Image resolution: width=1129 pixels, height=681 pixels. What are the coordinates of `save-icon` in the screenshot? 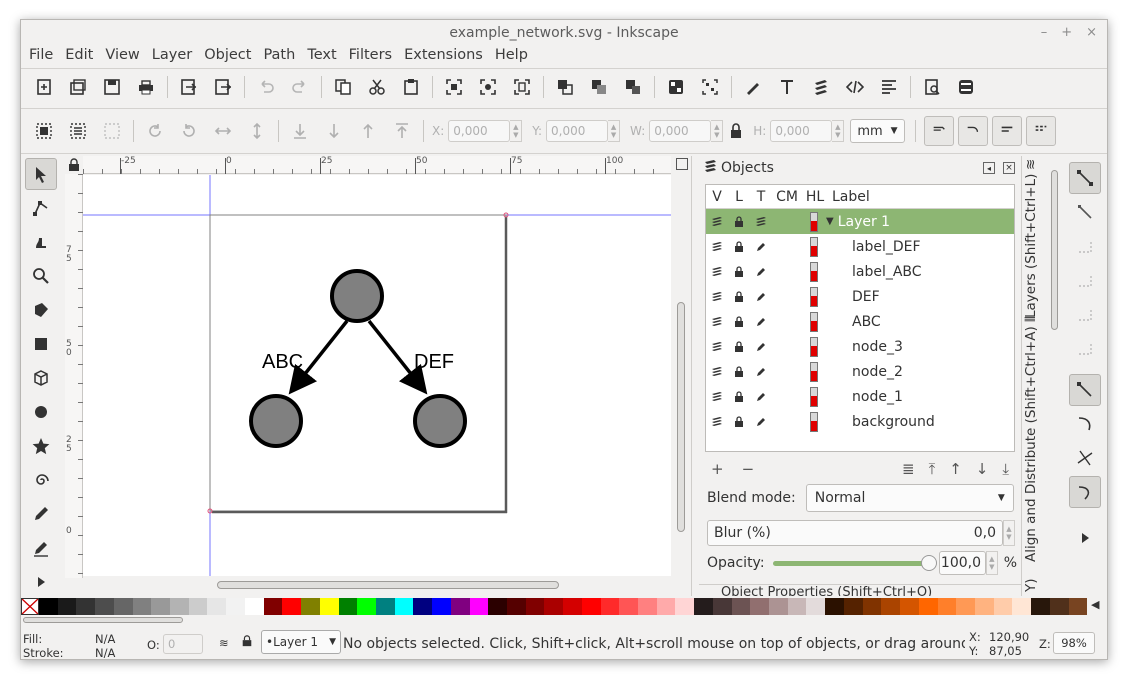 It's located at (112, 87).